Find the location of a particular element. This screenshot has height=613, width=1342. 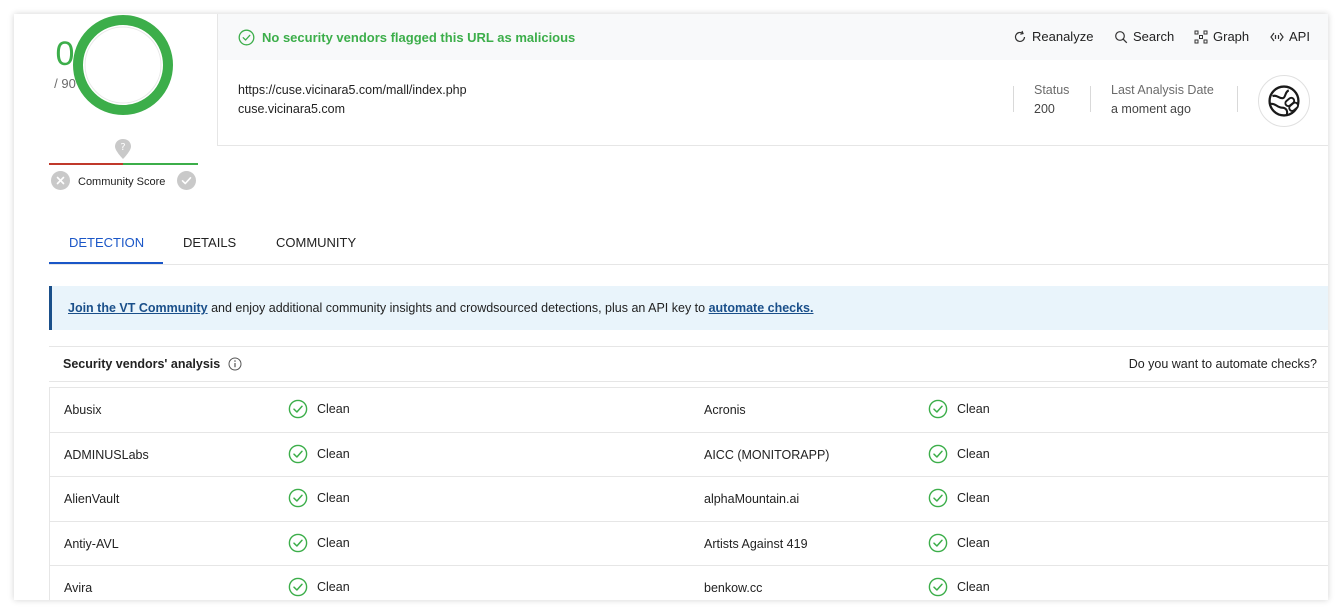

join-community-link: Join the VT Community is located at coordinates (138, 308).